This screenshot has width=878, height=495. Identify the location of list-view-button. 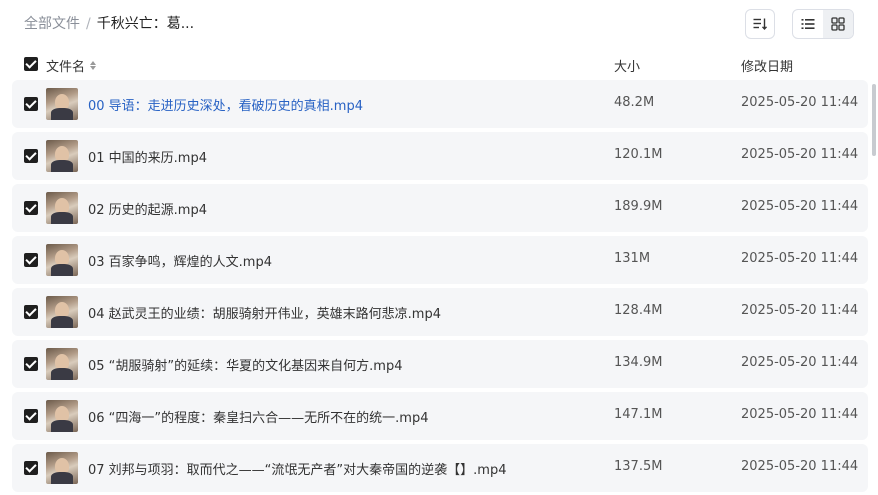
(808, 24).